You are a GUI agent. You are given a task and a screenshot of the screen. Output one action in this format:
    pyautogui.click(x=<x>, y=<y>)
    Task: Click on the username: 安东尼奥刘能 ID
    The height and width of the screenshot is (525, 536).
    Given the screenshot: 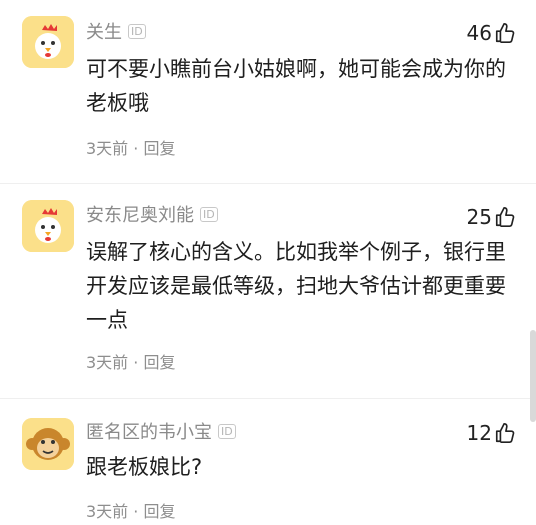 What is the action you would take?
    pyautogui.click(x=152, y=216)
    